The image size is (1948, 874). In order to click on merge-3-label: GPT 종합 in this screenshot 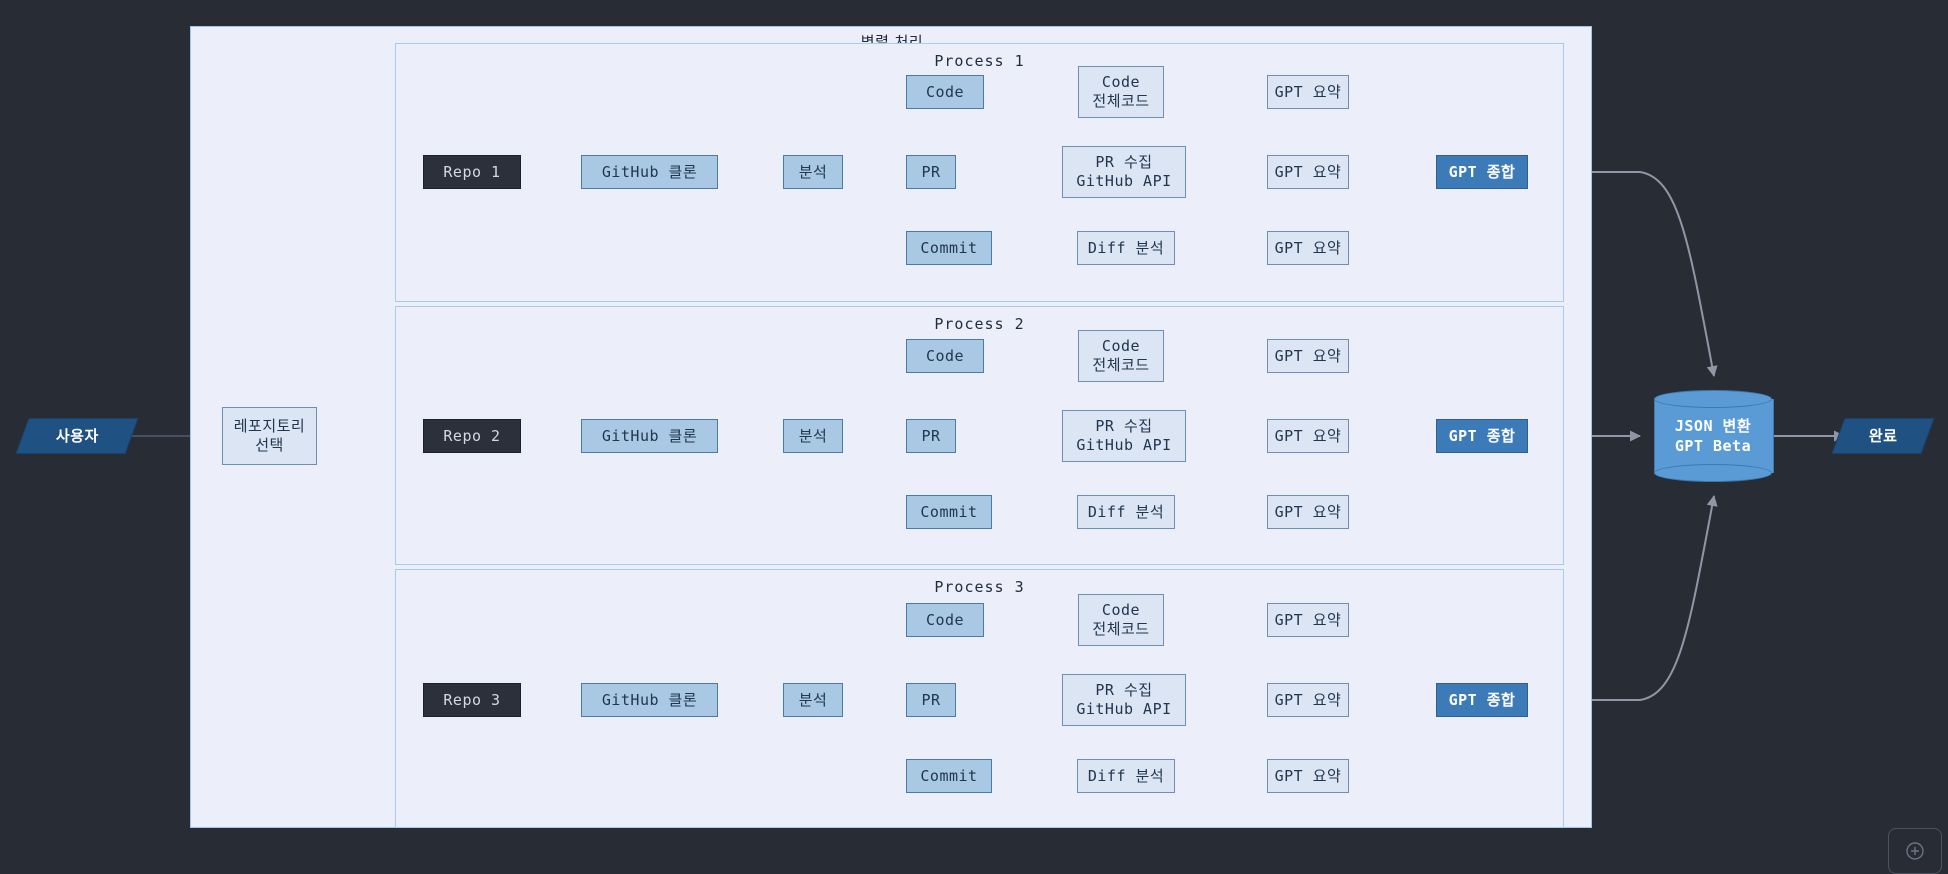, I will do `click(1482, 699)`.